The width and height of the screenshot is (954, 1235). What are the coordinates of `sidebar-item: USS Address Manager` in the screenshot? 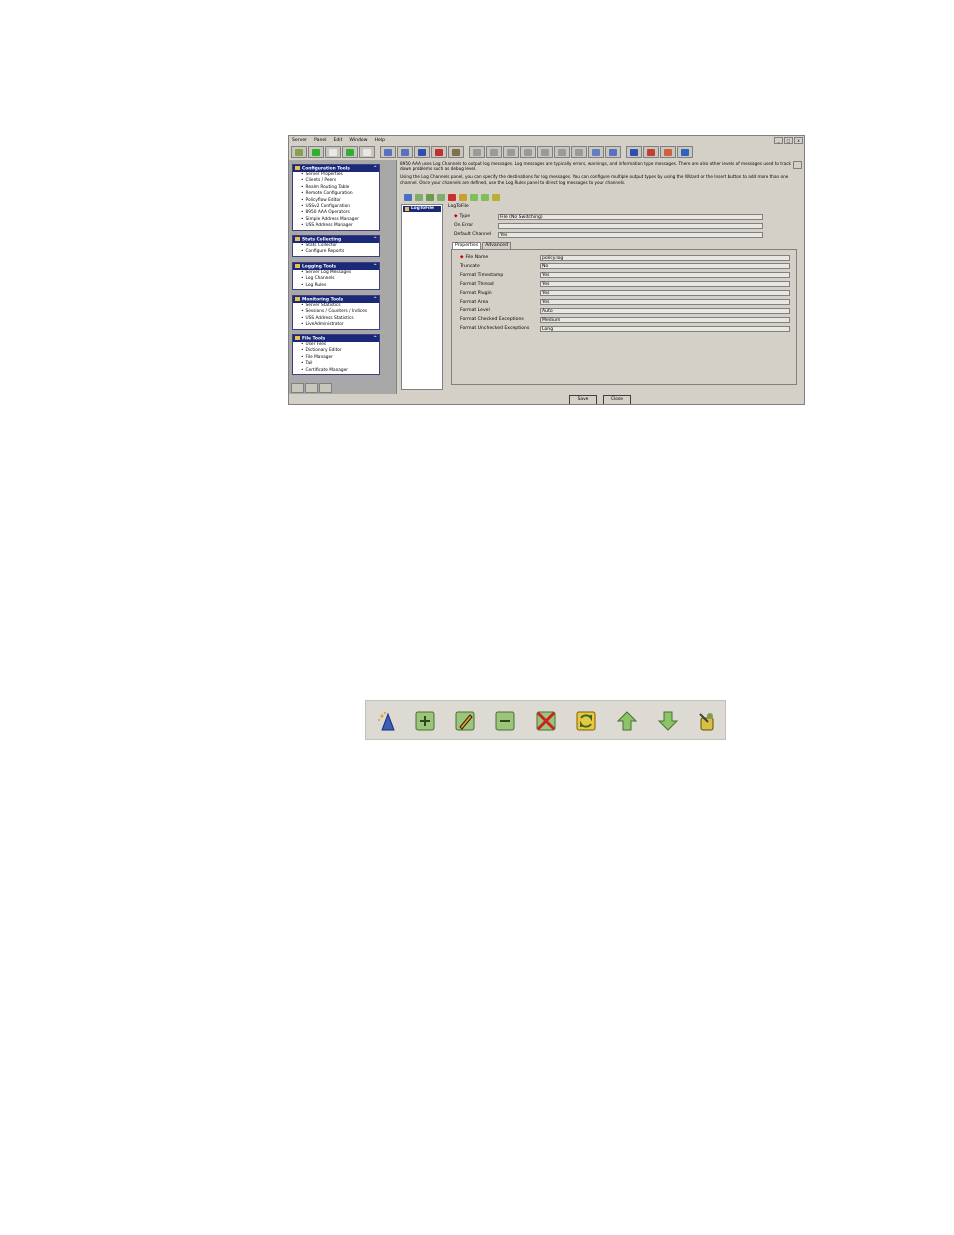 It's located at (336, 226).